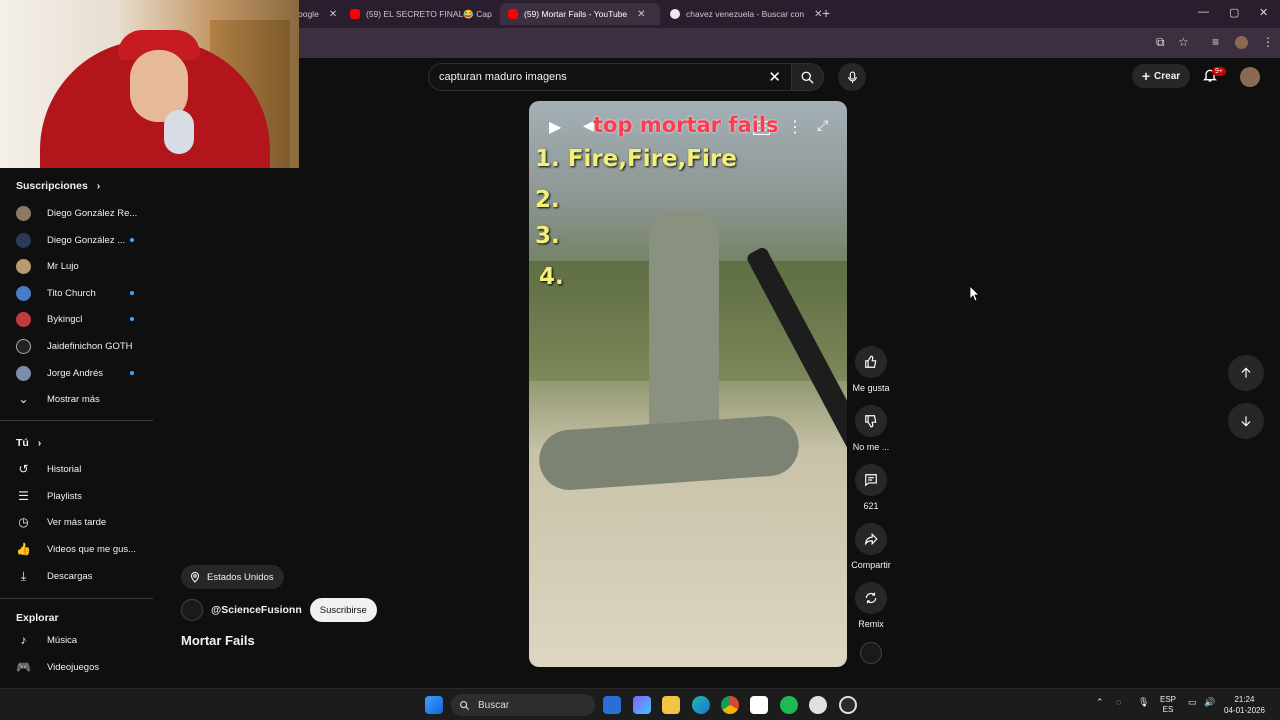 Image resolution: width=1280 pixels, height=720 pixels. I want to click on you-header: Tú ›, so click(28, 443).